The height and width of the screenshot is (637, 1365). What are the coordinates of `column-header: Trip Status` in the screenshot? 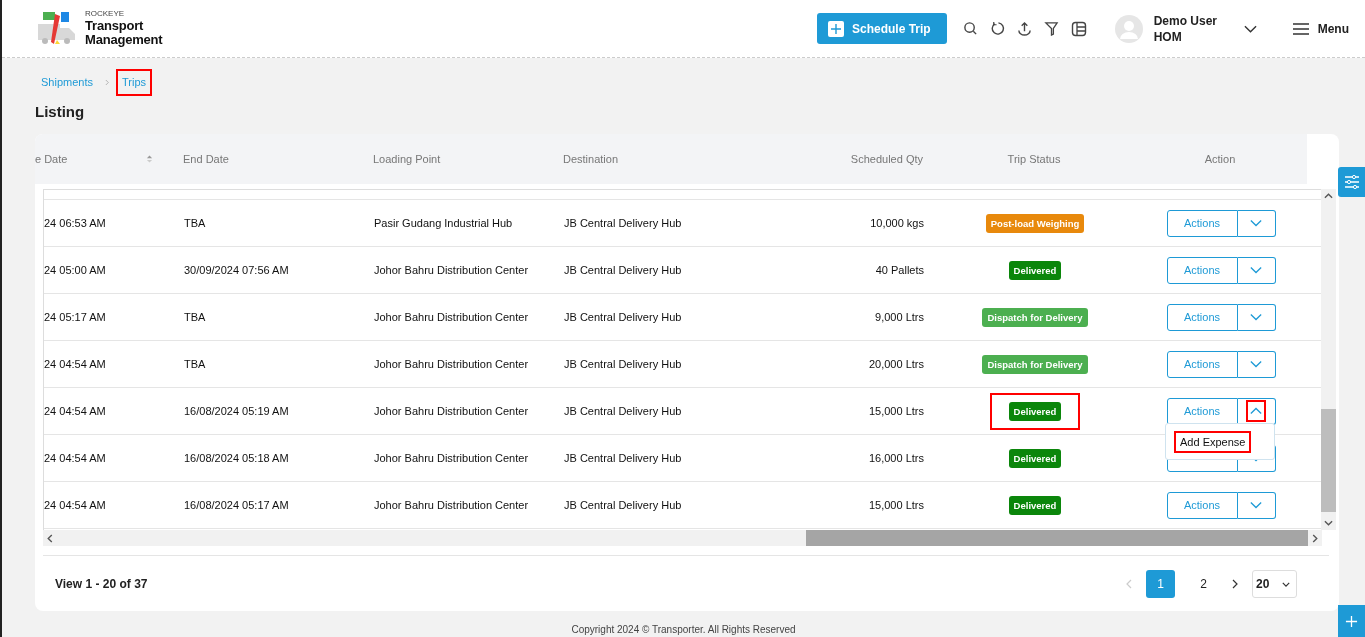 It's located at (1034, 159).